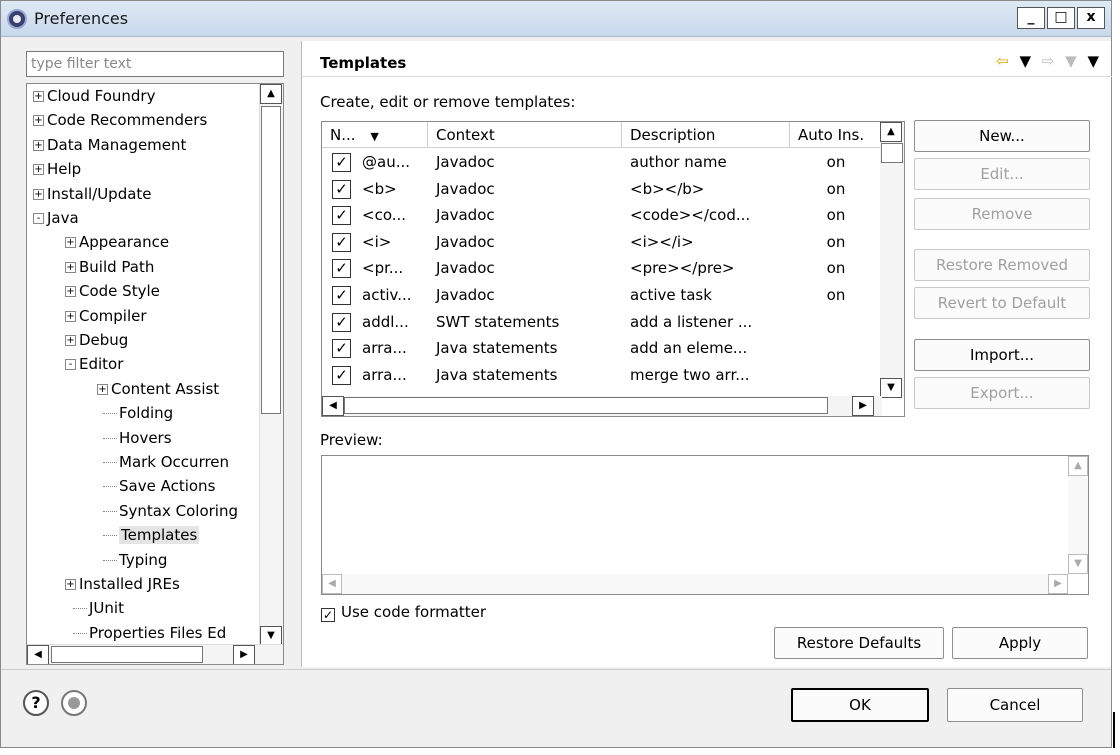 This screenshot has width=1120, height=755. I want to click on column-context-header: Context, so click(525, 135).